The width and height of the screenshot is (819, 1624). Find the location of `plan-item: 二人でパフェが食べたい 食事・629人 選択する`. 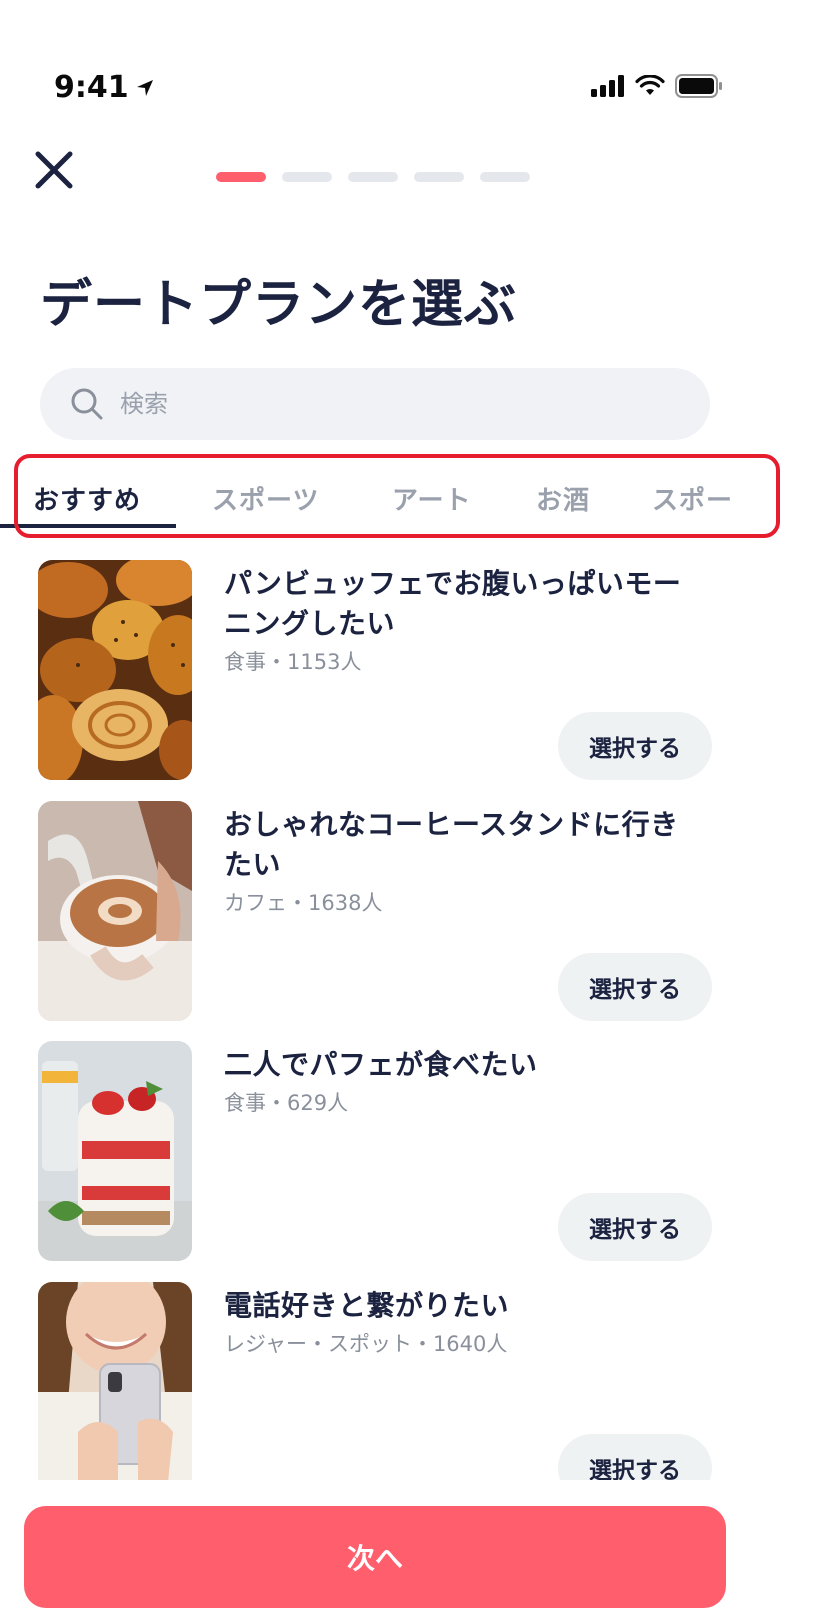

plan-item: 二人でパフェが食べたい 食事・629人 選択する is located at coordinates (388, 1151).